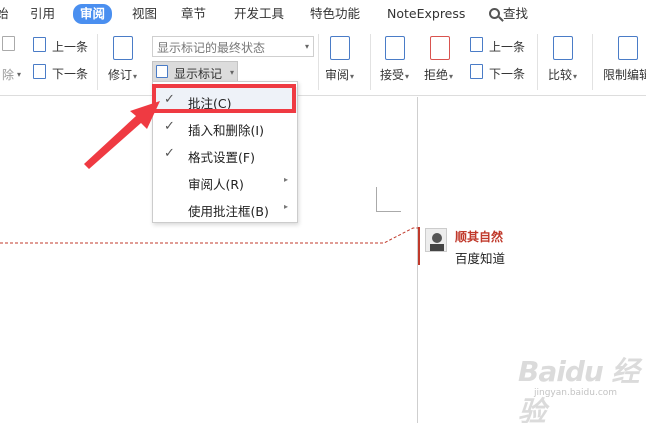  I want to click on watermark-url: jingyan.baidu.com, so click(576, 393).